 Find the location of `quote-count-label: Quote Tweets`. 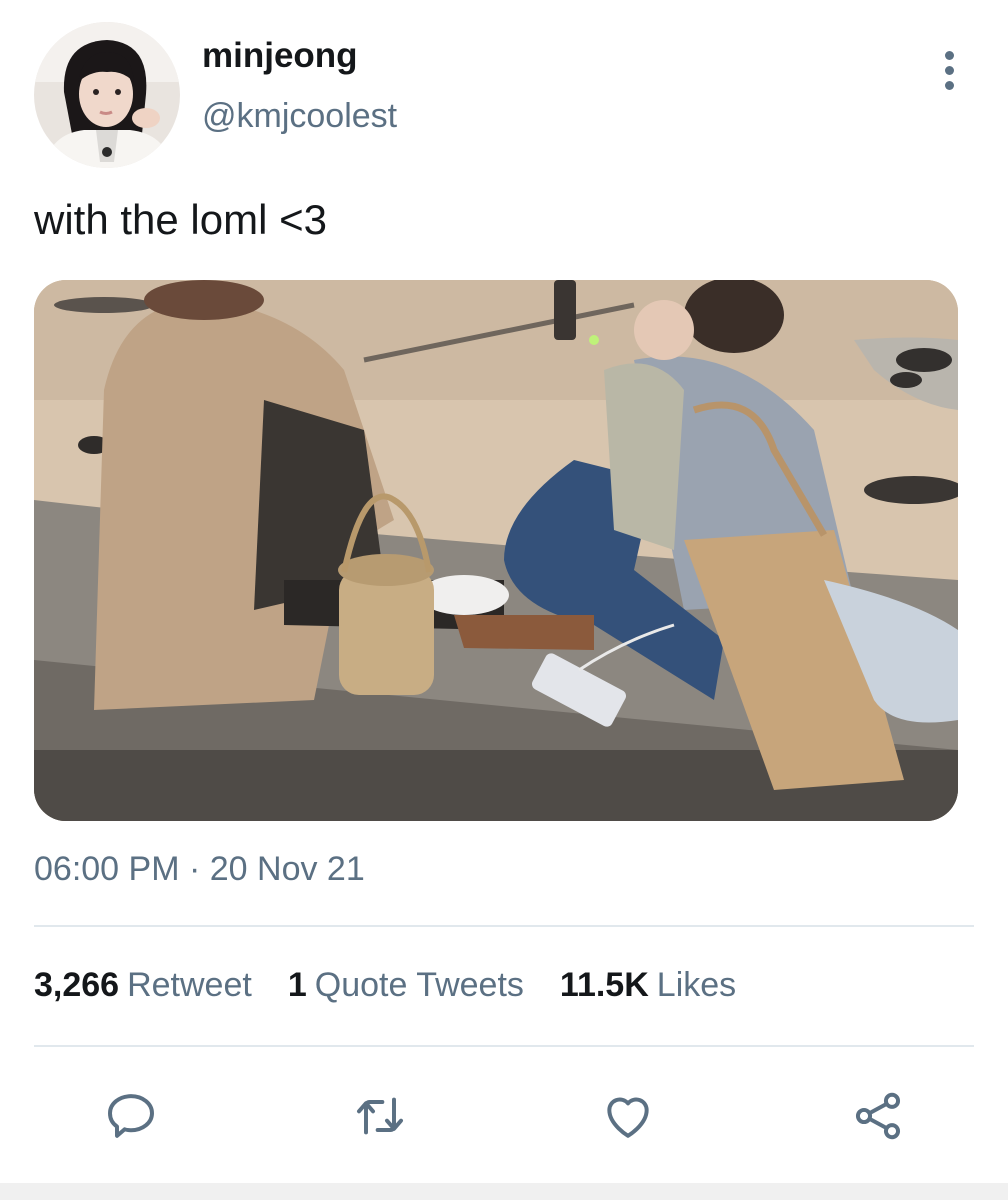

quote-count-label: Quote Tweets is located at coordinates (419, 985).